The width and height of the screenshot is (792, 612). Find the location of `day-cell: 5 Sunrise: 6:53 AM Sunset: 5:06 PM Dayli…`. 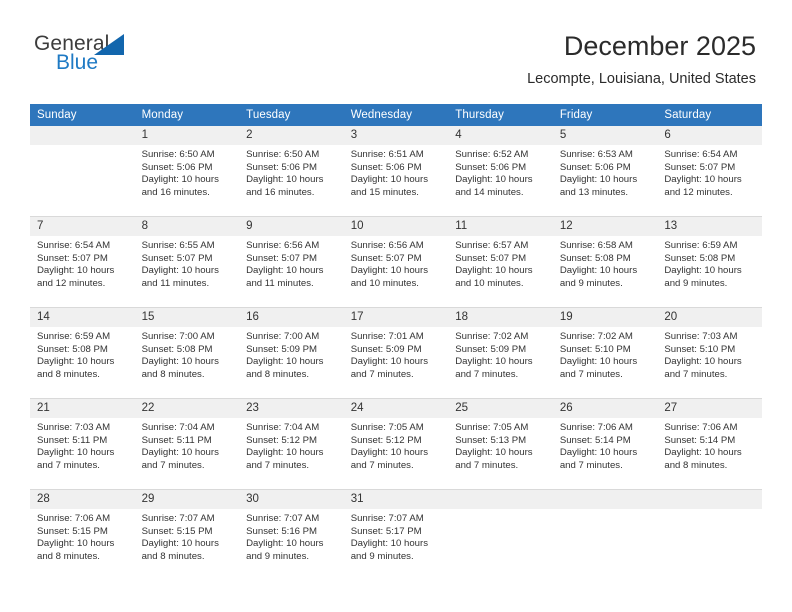

day-cell: 5 Sunrise: 6:53 AM Sunset: 5:06 PM Dayli… is located at coordinates (605, 171).